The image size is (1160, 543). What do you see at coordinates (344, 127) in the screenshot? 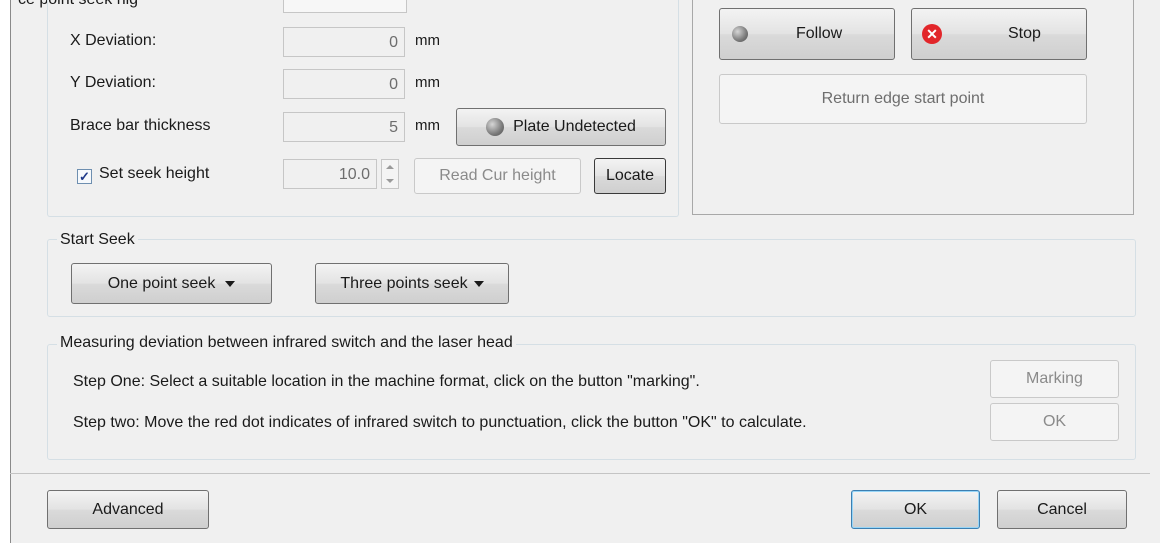
I see `brace-thickness-field: 5` at bounding box center [344, 127].